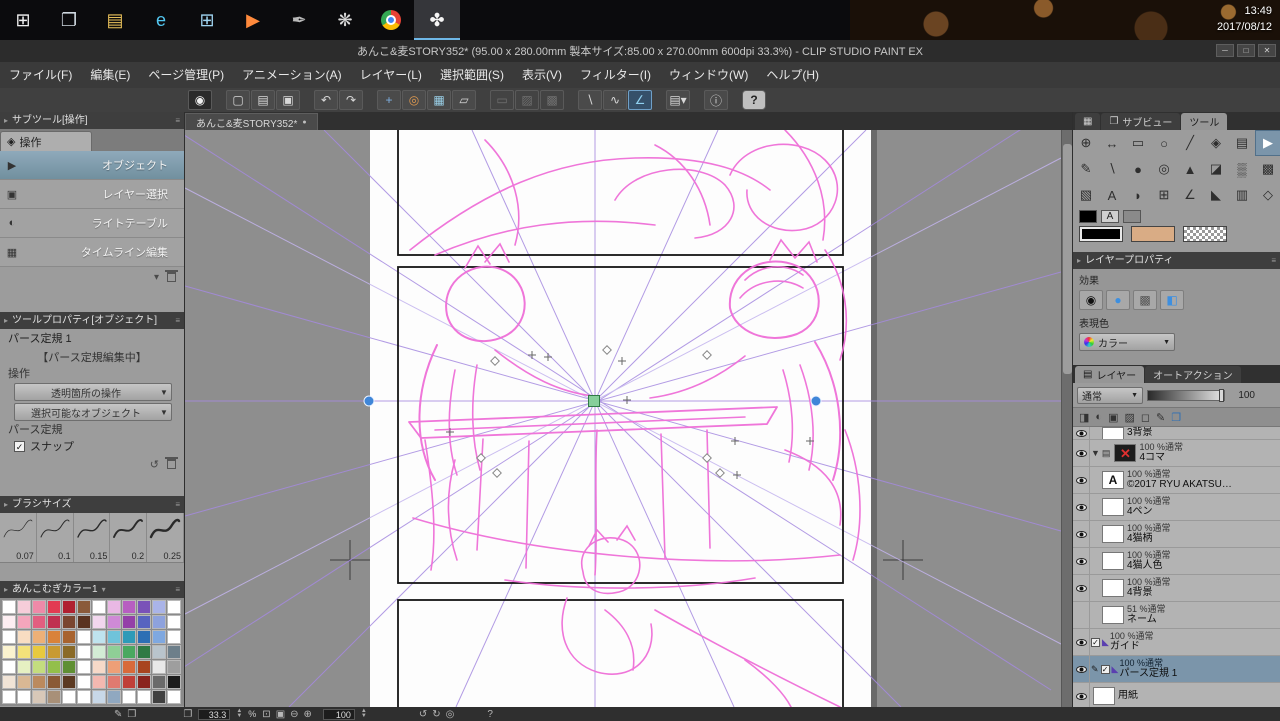 Image resolution: width=1280 pixels, height=721 pixels. I want to click on help-button: ?, so click(754, 100).